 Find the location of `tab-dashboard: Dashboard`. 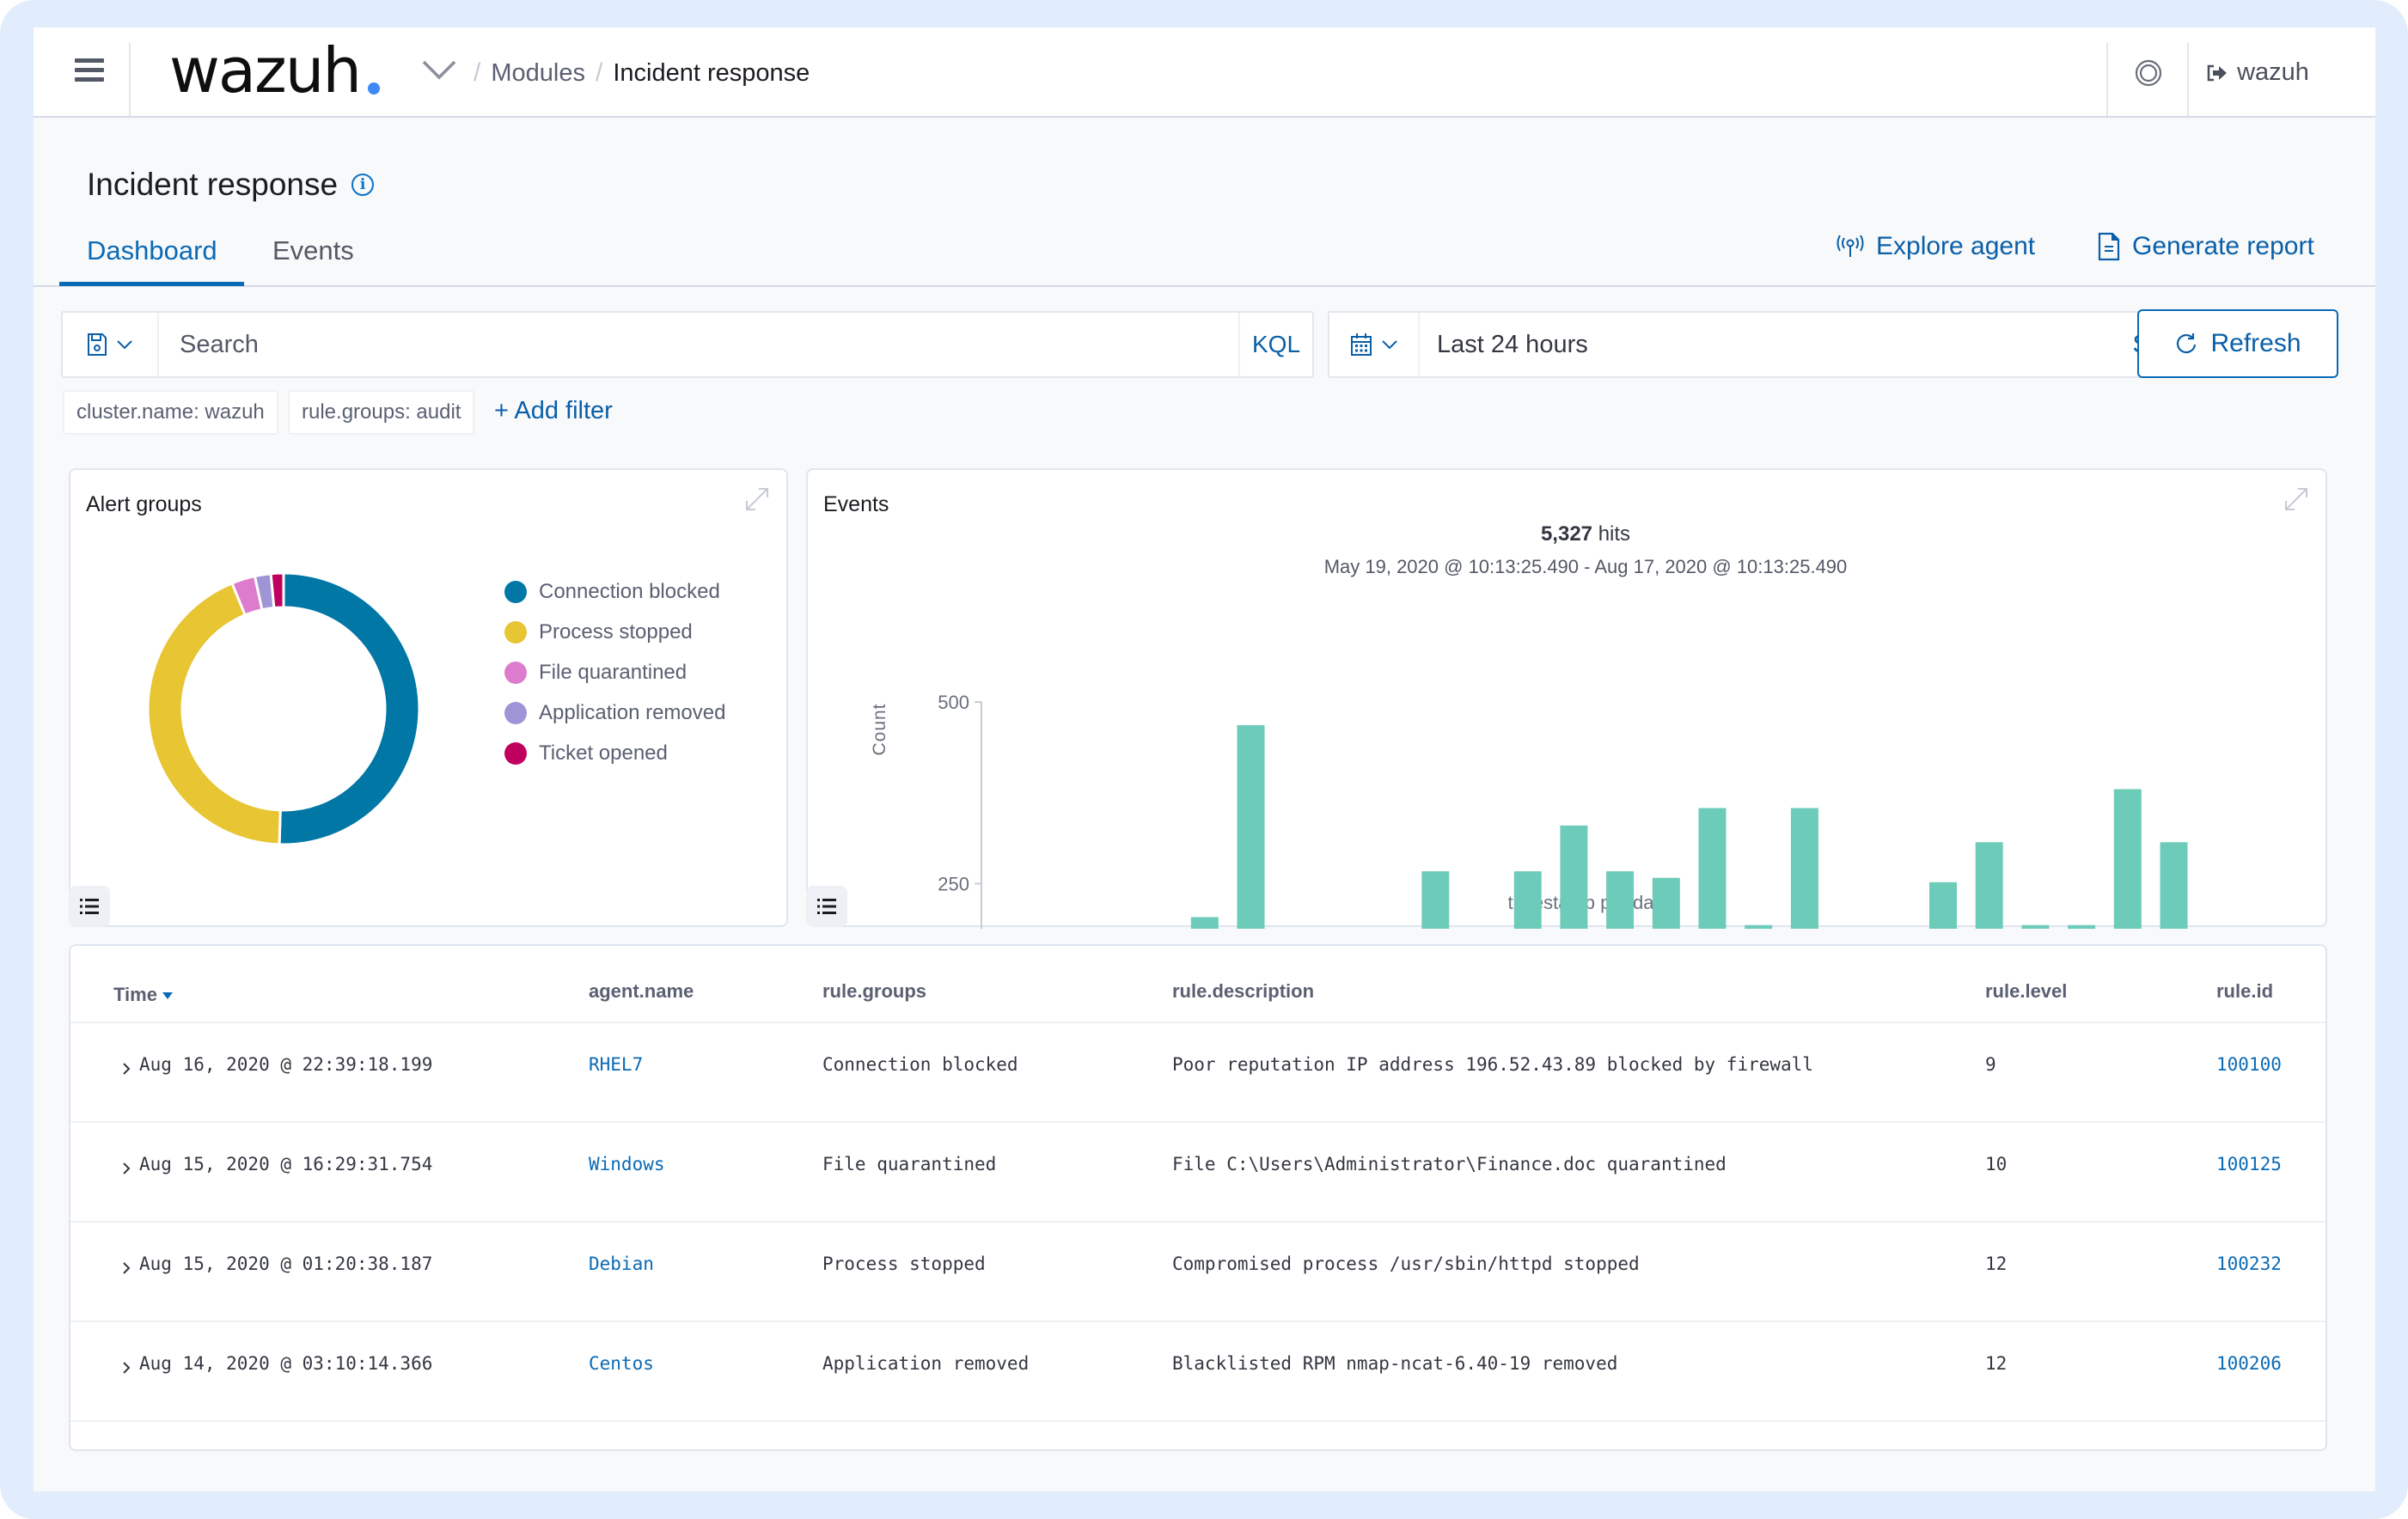

tab-dashboard: Dashboard is located at coordinates (152, 250).